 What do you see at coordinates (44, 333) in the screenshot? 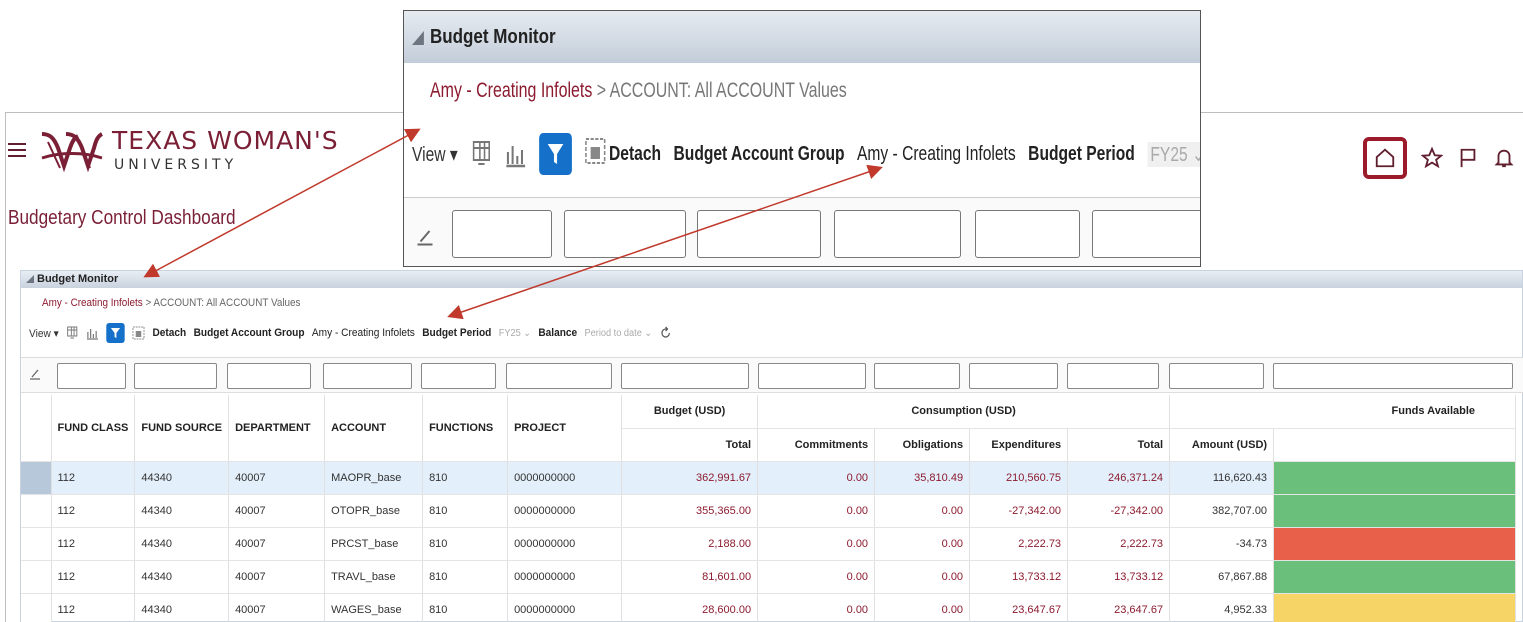
I see `view-menu: View ▾` at bounding box center [44, 333].